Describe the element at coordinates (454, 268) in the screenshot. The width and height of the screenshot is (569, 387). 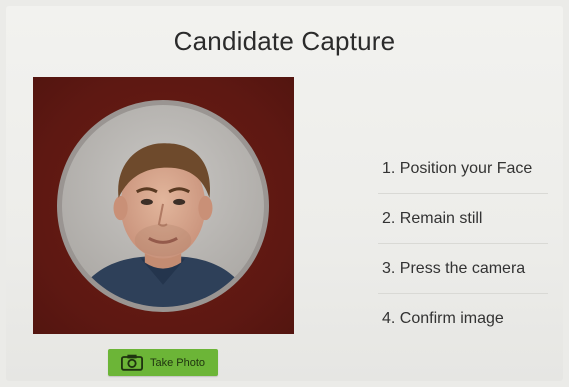
I see `instruction-step-label: 3. Press the camera` at that location.